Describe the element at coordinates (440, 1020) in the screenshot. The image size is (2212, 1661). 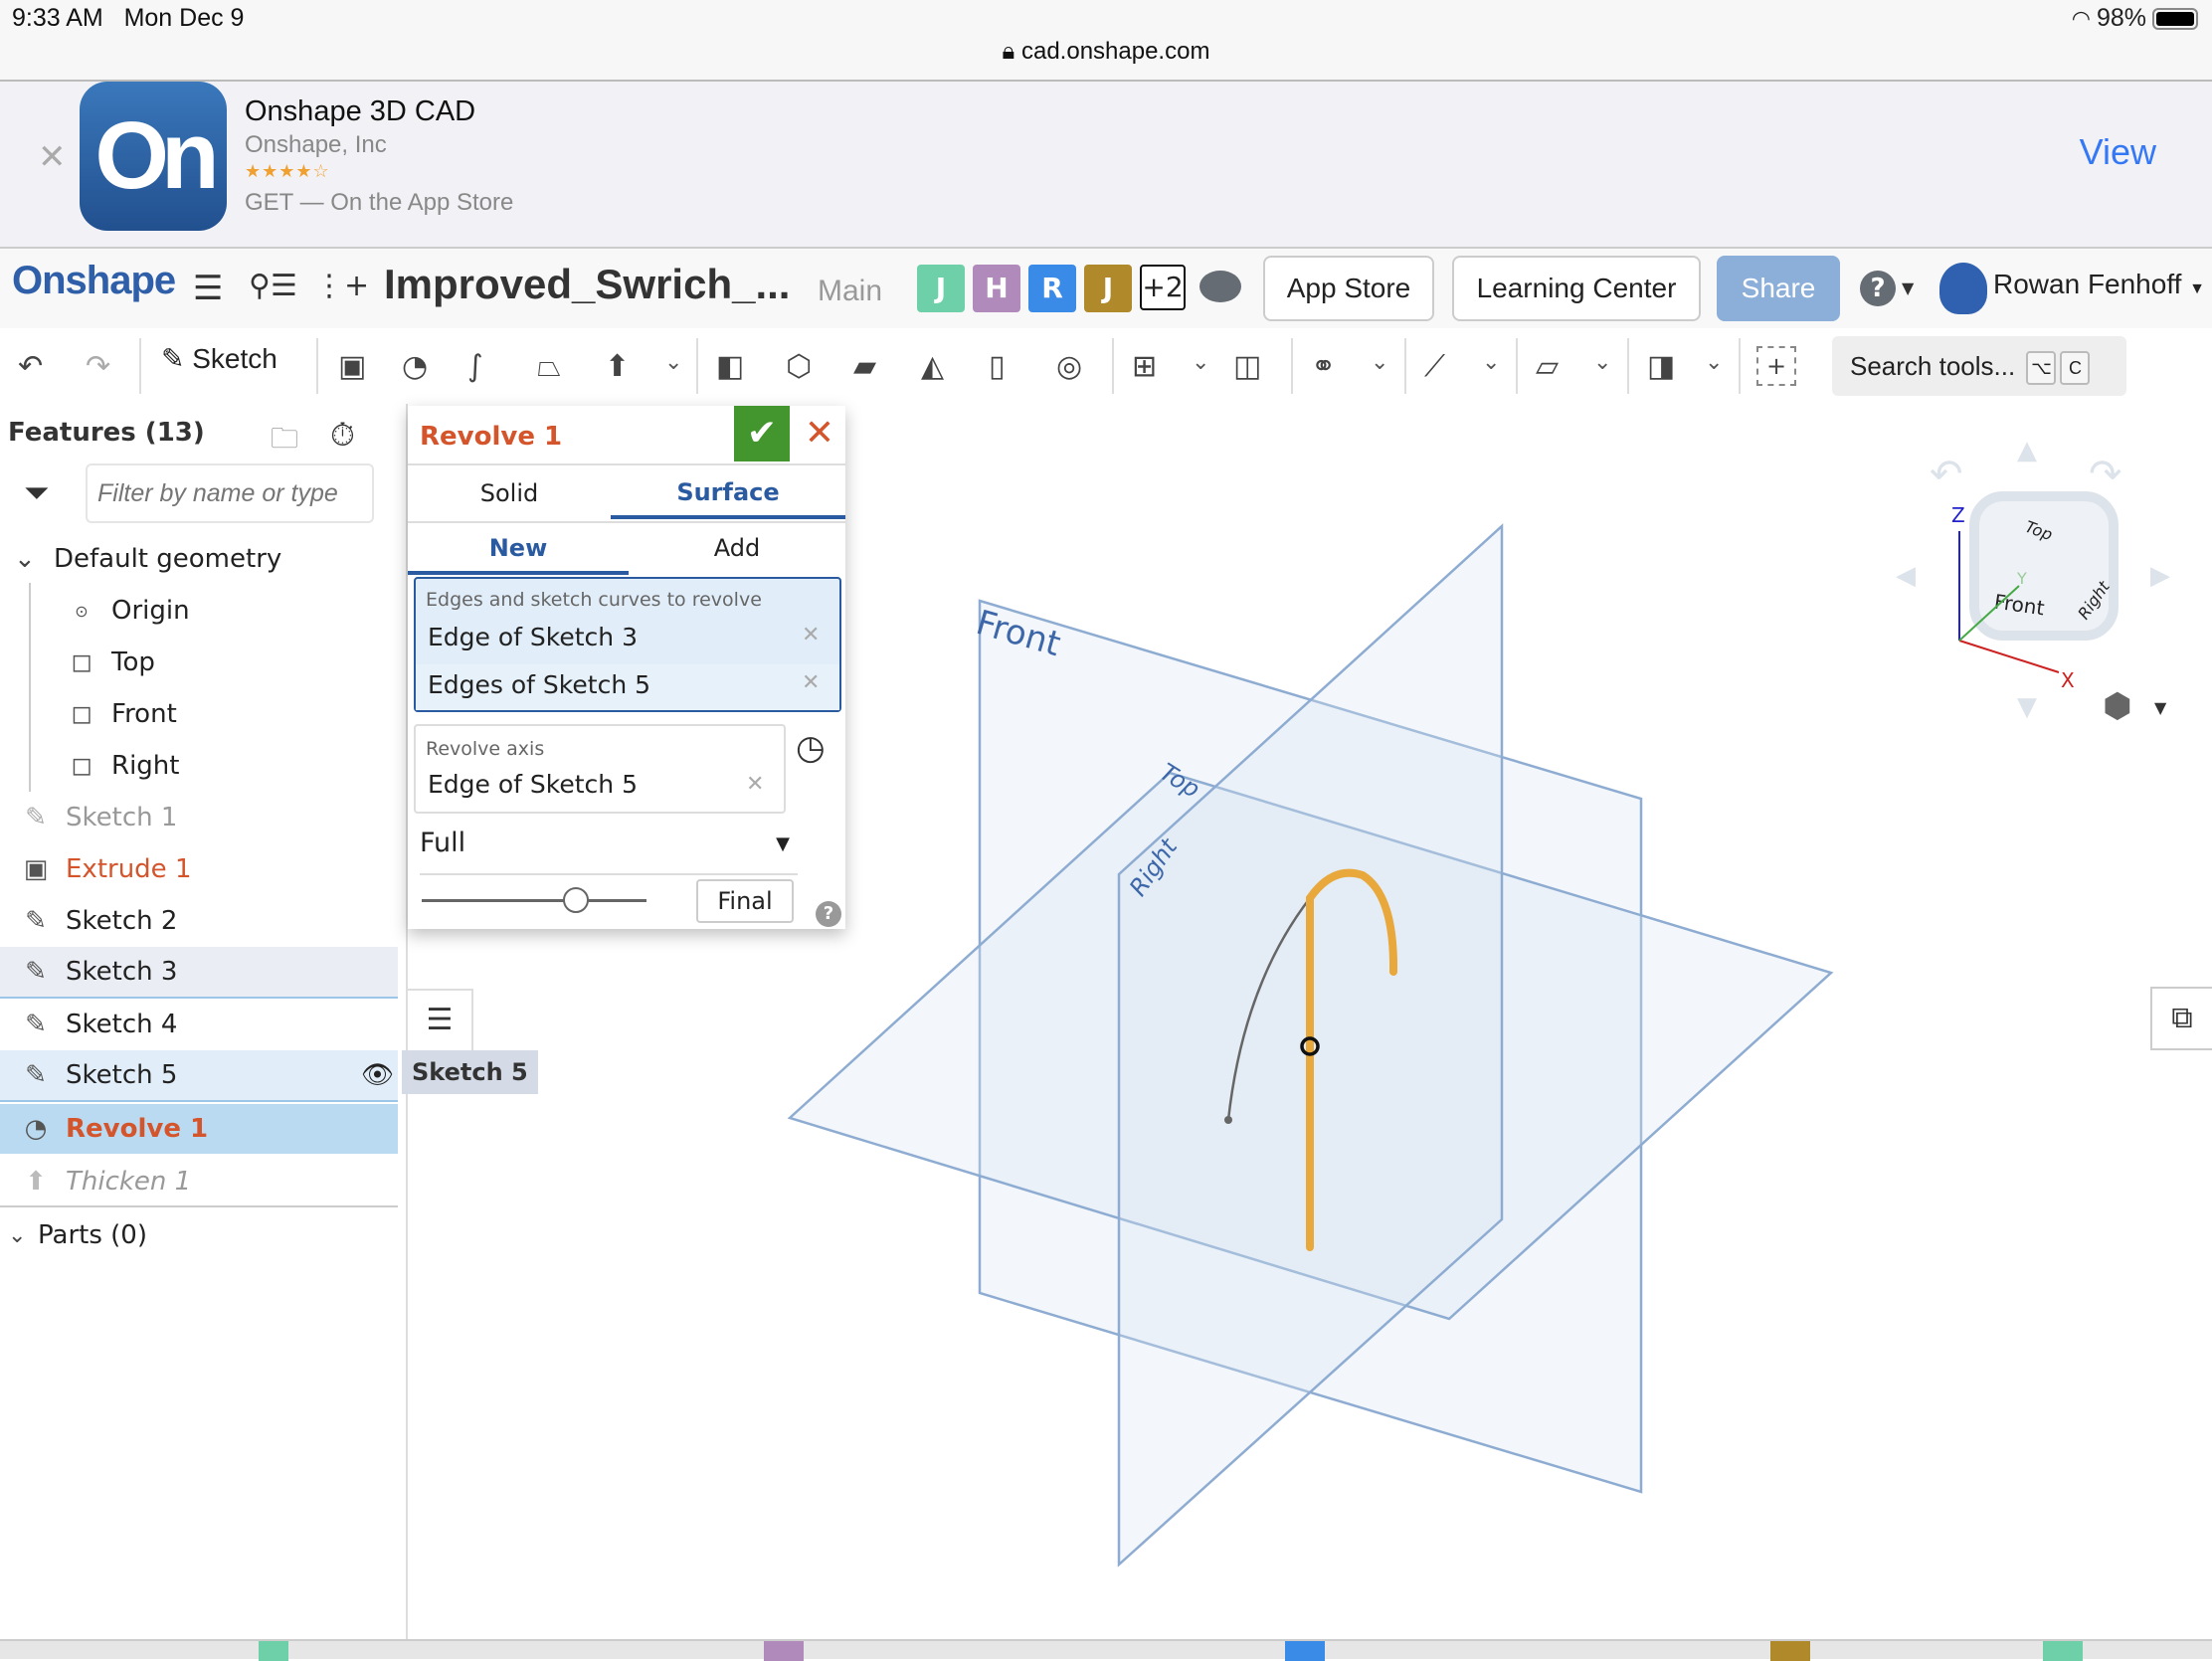
I see `feature-list-toggle-icon: ☰` at that location.